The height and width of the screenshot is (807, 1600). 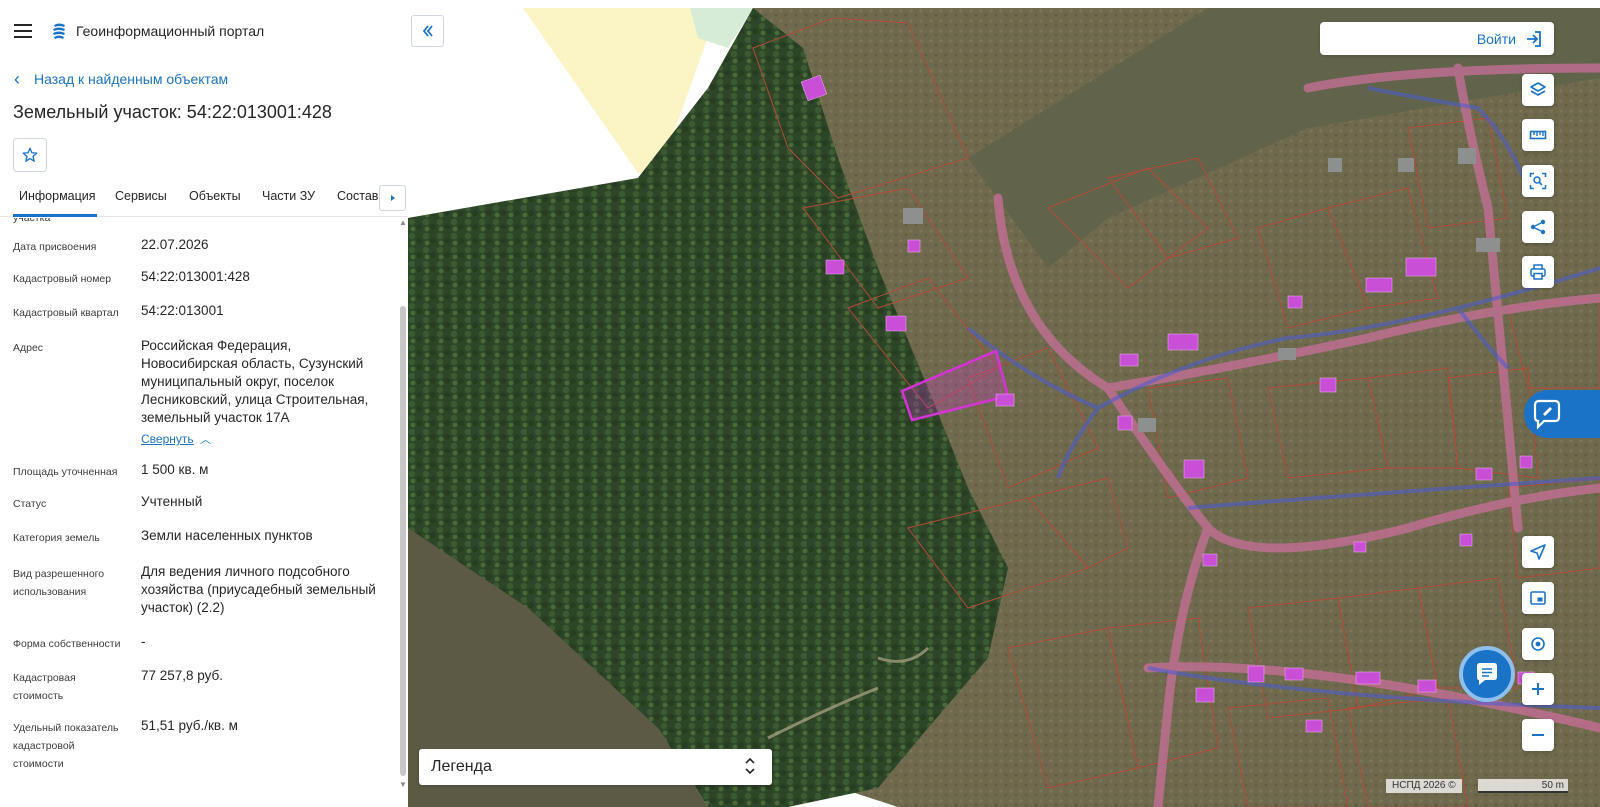 What do you see at coordinates (172, 112) in the screenshot?
I see `object-title: Земельный участок: 54:22:013001:428` at bounding box center [172, 112].